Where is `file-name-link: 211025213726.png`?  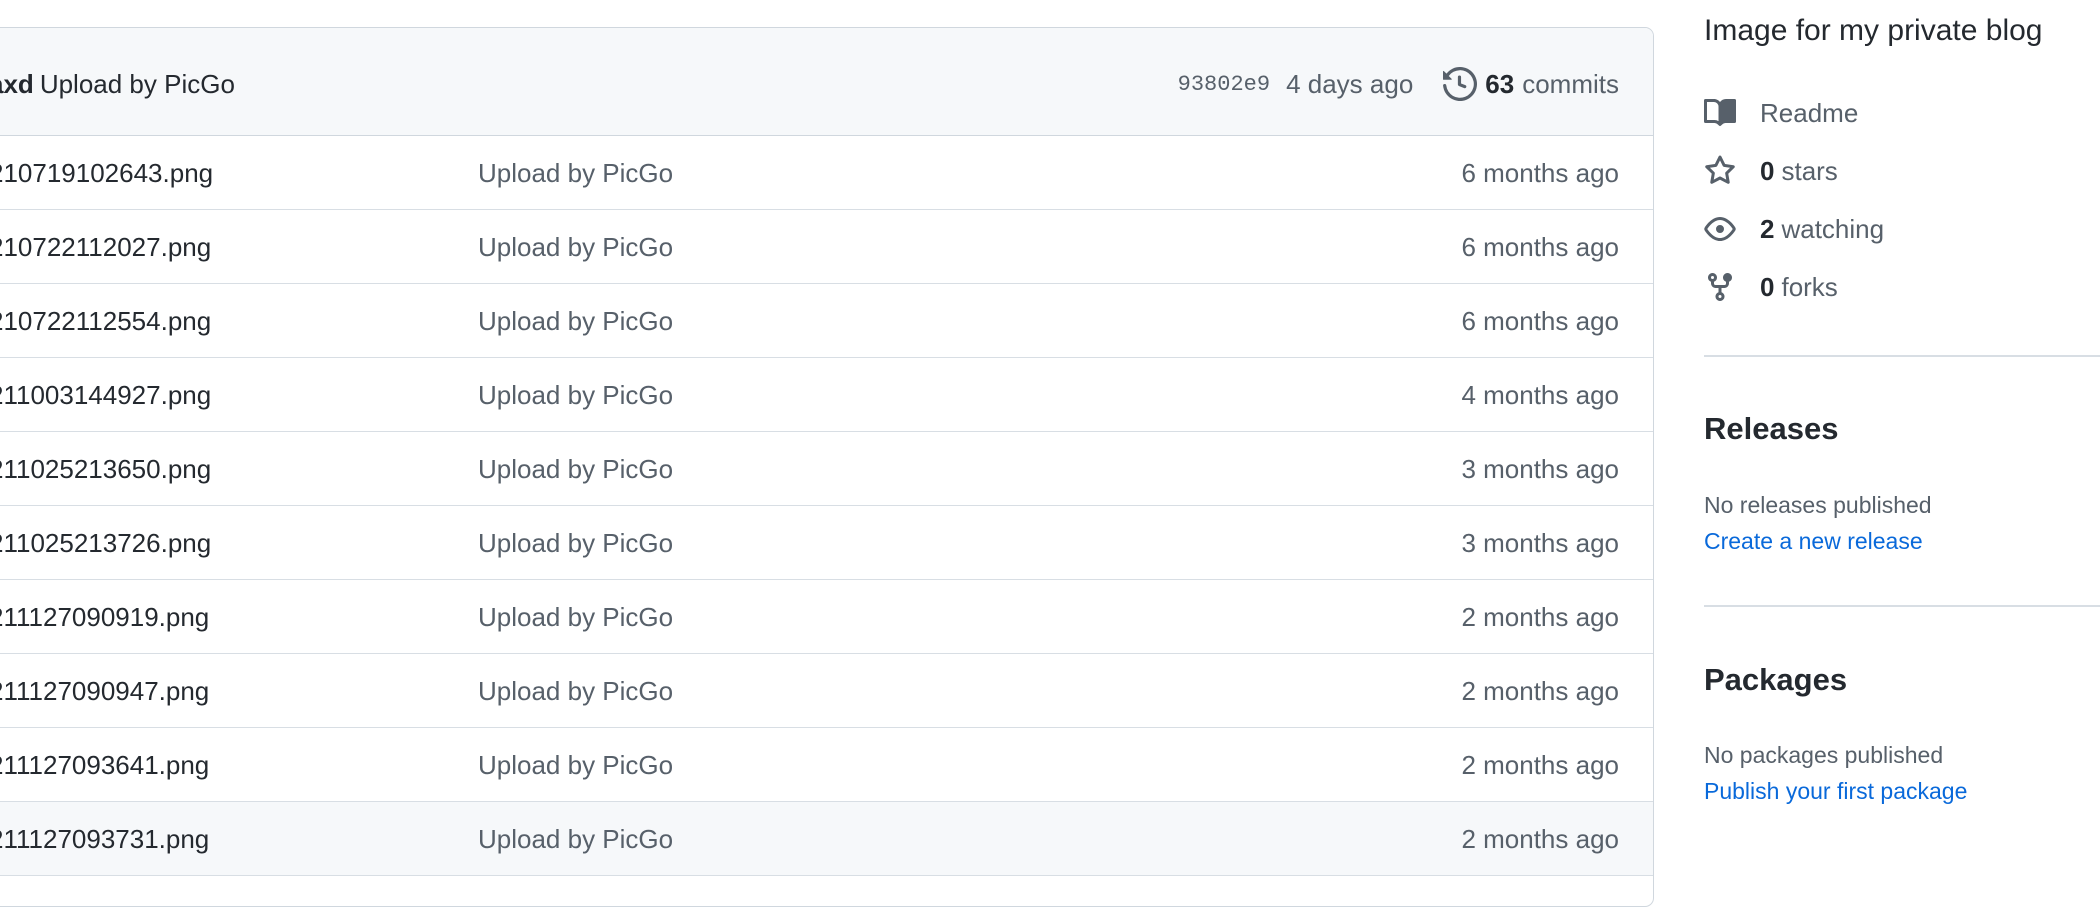
file-name-link: 211025213726.png is located at coordinates (105, 543).